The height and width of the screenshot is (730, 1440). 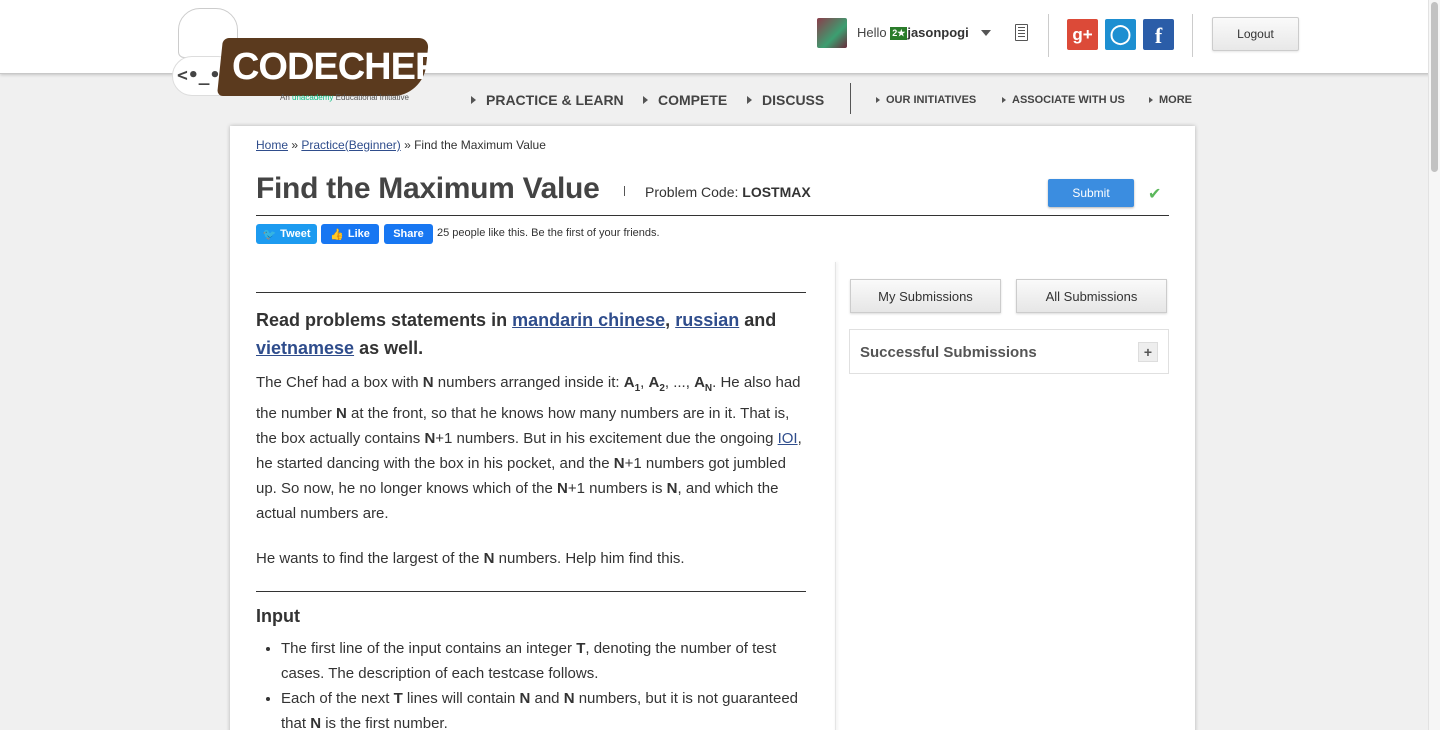 I want to click on problem-code: Problem Code: LOSTMAX, so click(x=728, y=192).